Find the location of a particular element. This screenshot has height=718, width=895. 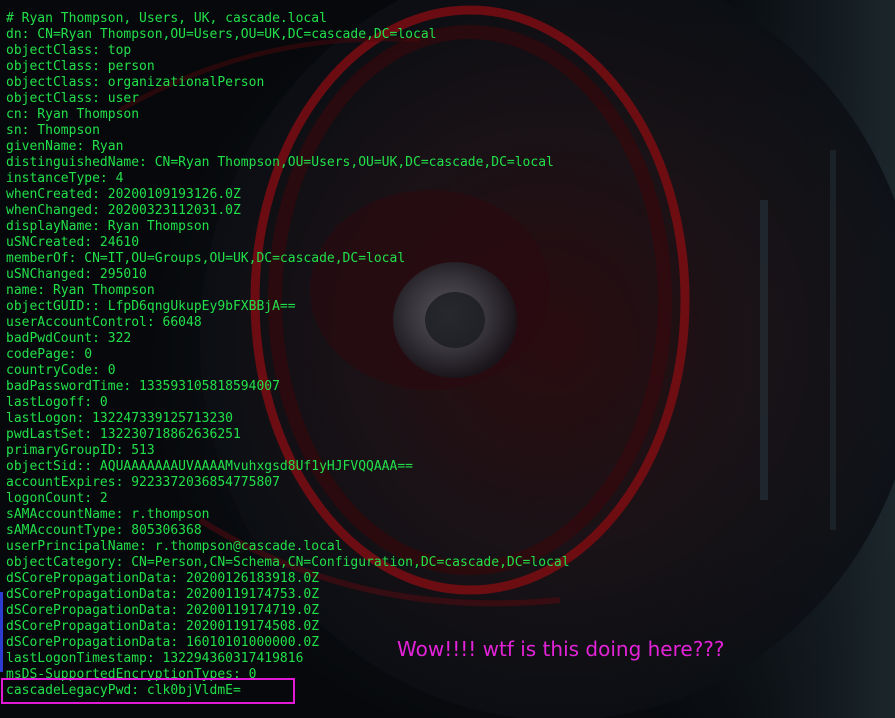

output-line: uSNChanged: 295010 is located at coordinates (76, 274).